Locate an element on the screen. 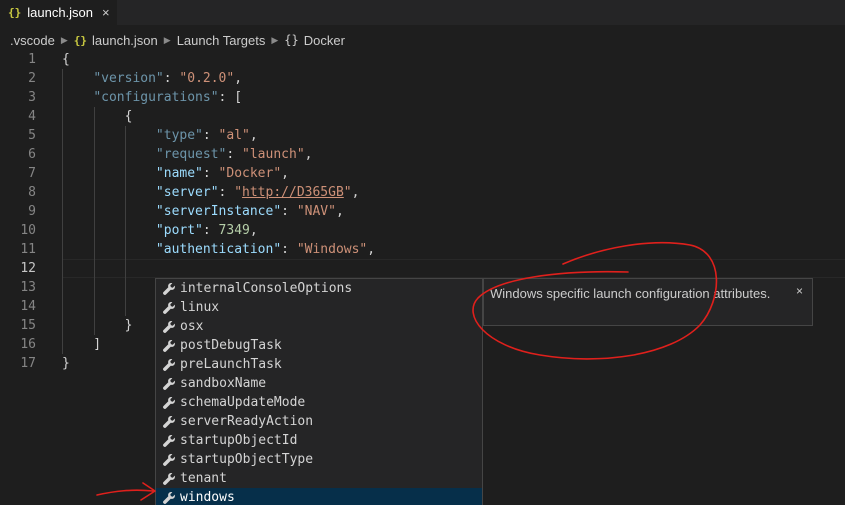 This screenshot has width=845, height=505. code-line: 10 "port": 7349, is located at coordinates (422, 230).